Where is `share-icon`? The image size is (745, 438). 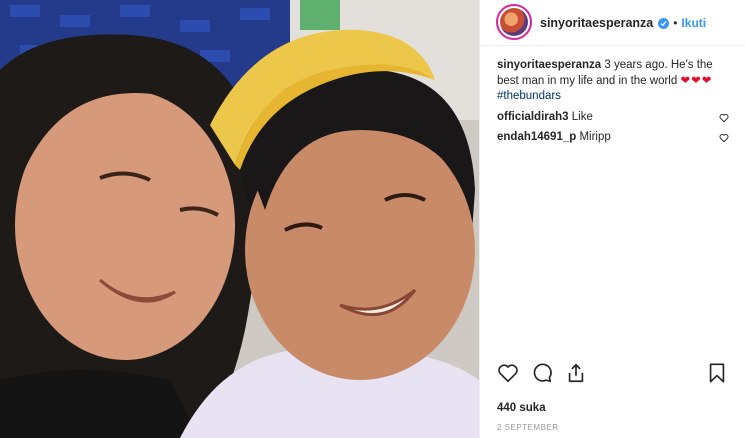 share-icon is located at coordinates (576, 373).